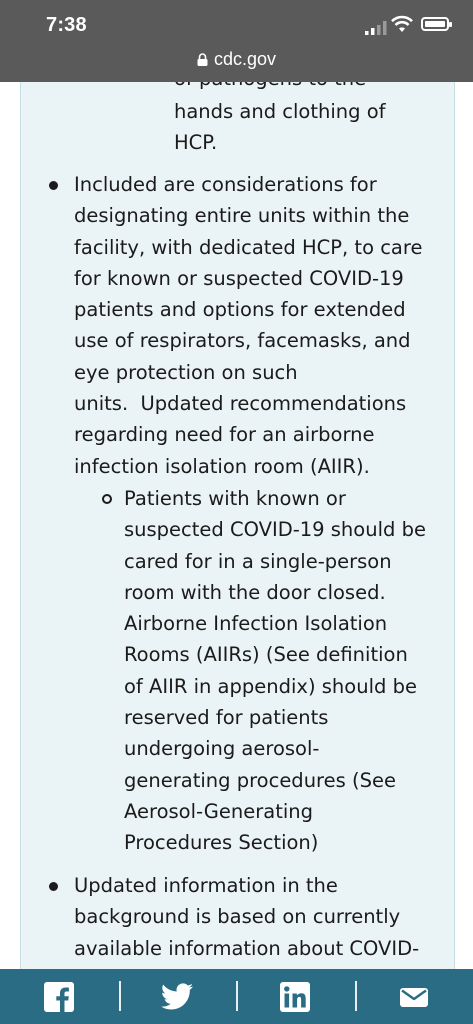  I want to click on wifi-icon, so click(402, 23).